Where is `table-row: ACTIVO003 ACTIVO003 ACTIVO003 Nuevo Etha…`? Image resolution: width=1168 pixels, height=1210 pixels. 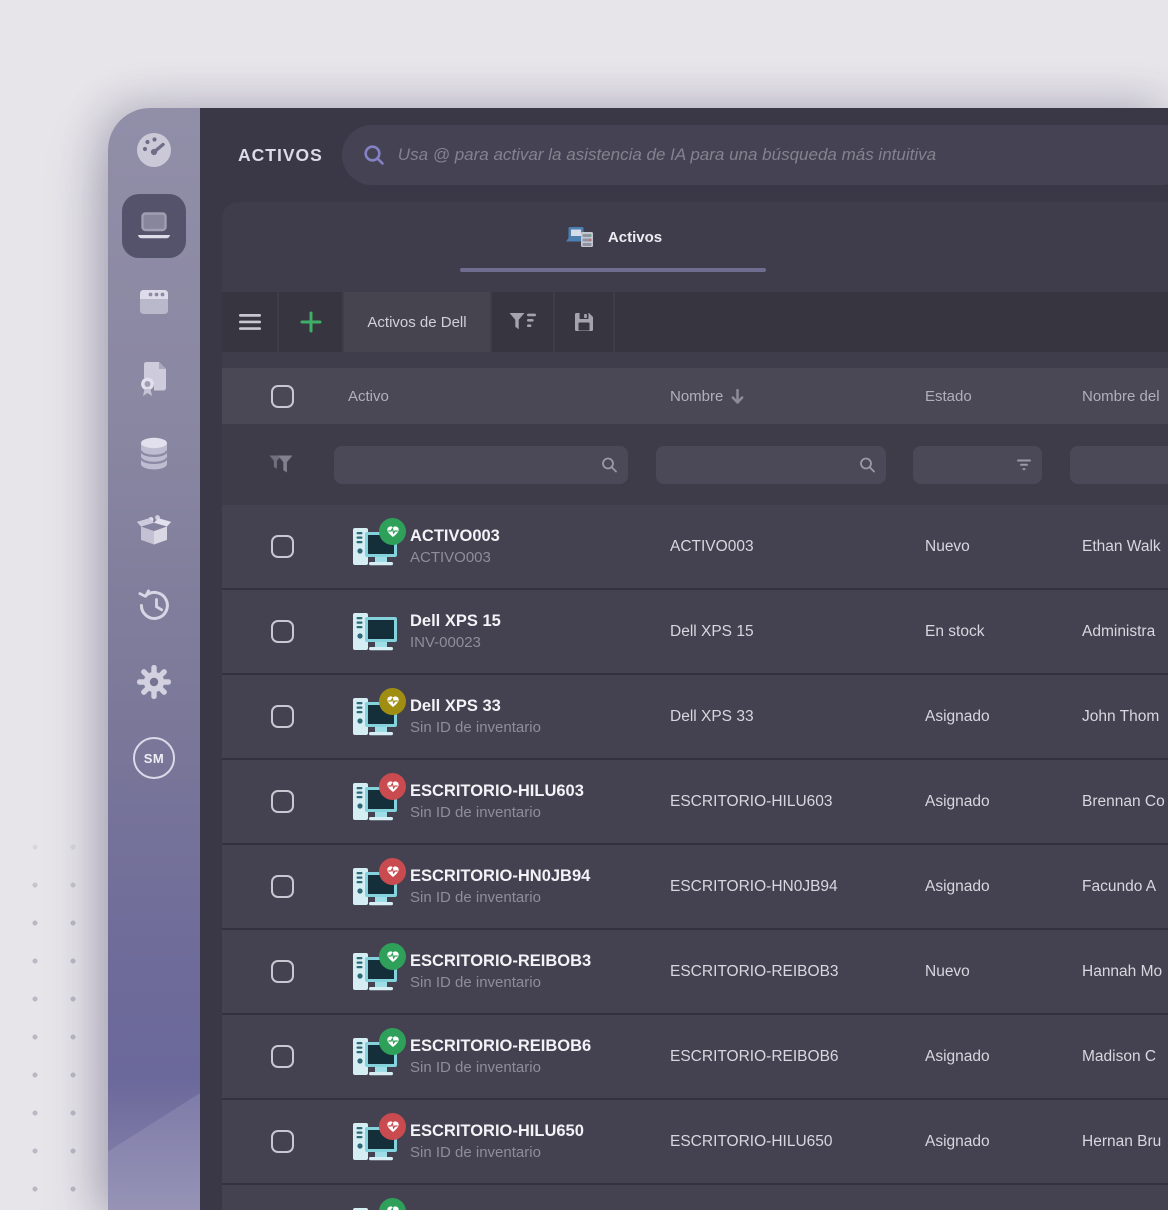
table-row: ACTIVO003 ACTIVO003 ACTIVO003 Nuevo Etha… is located at coordinates (695, 547).